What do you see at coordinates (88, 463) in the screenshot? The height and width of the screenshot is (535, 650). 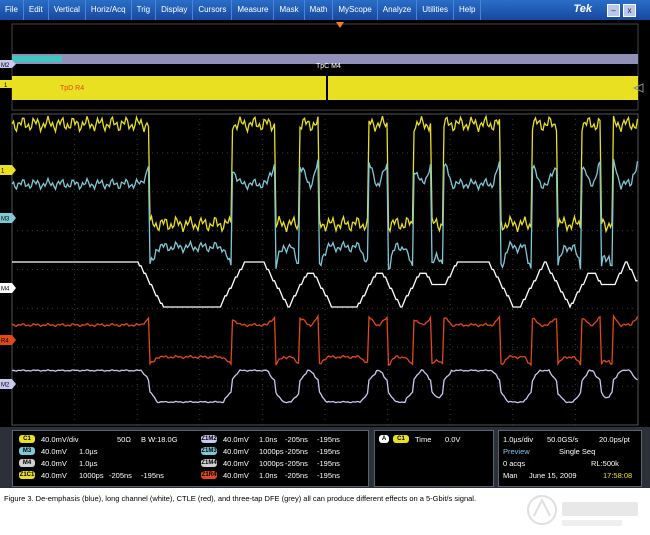 I see `m4-time: 1.0µs` at bounding box center [88, 463].